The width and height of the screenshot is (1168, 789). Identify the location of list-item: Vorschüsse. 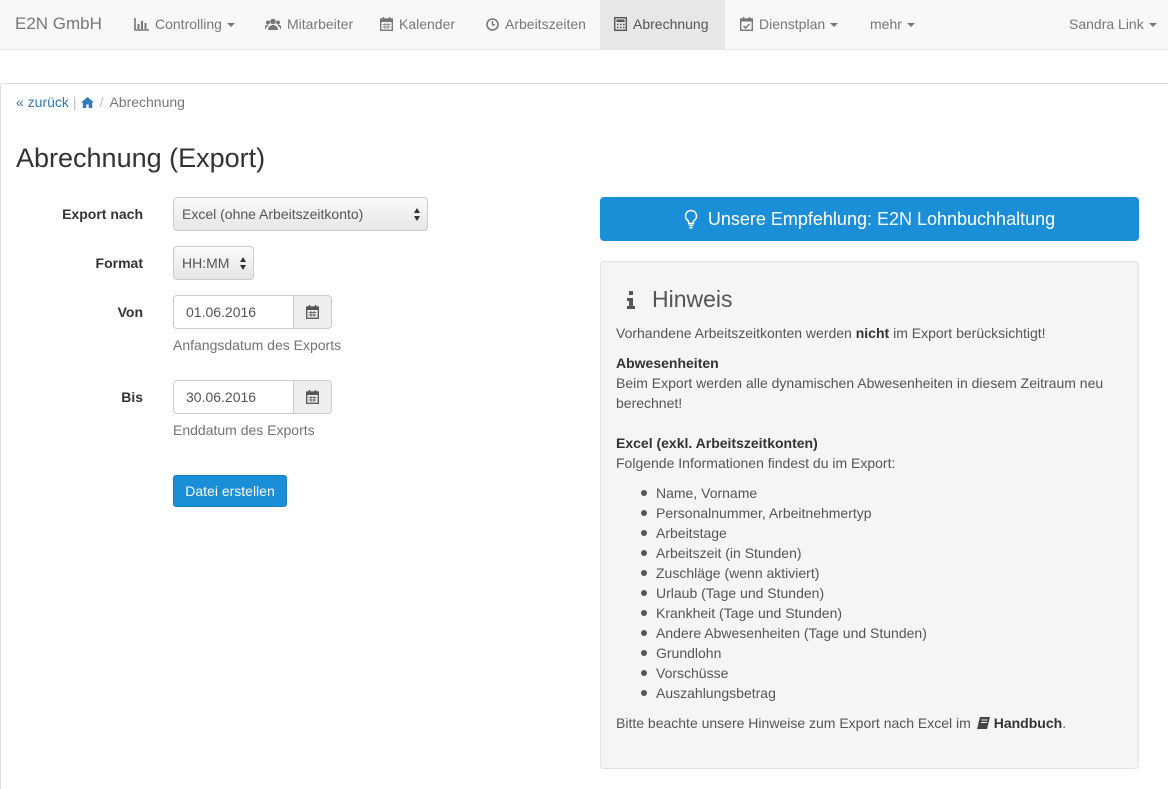
(784, 673).